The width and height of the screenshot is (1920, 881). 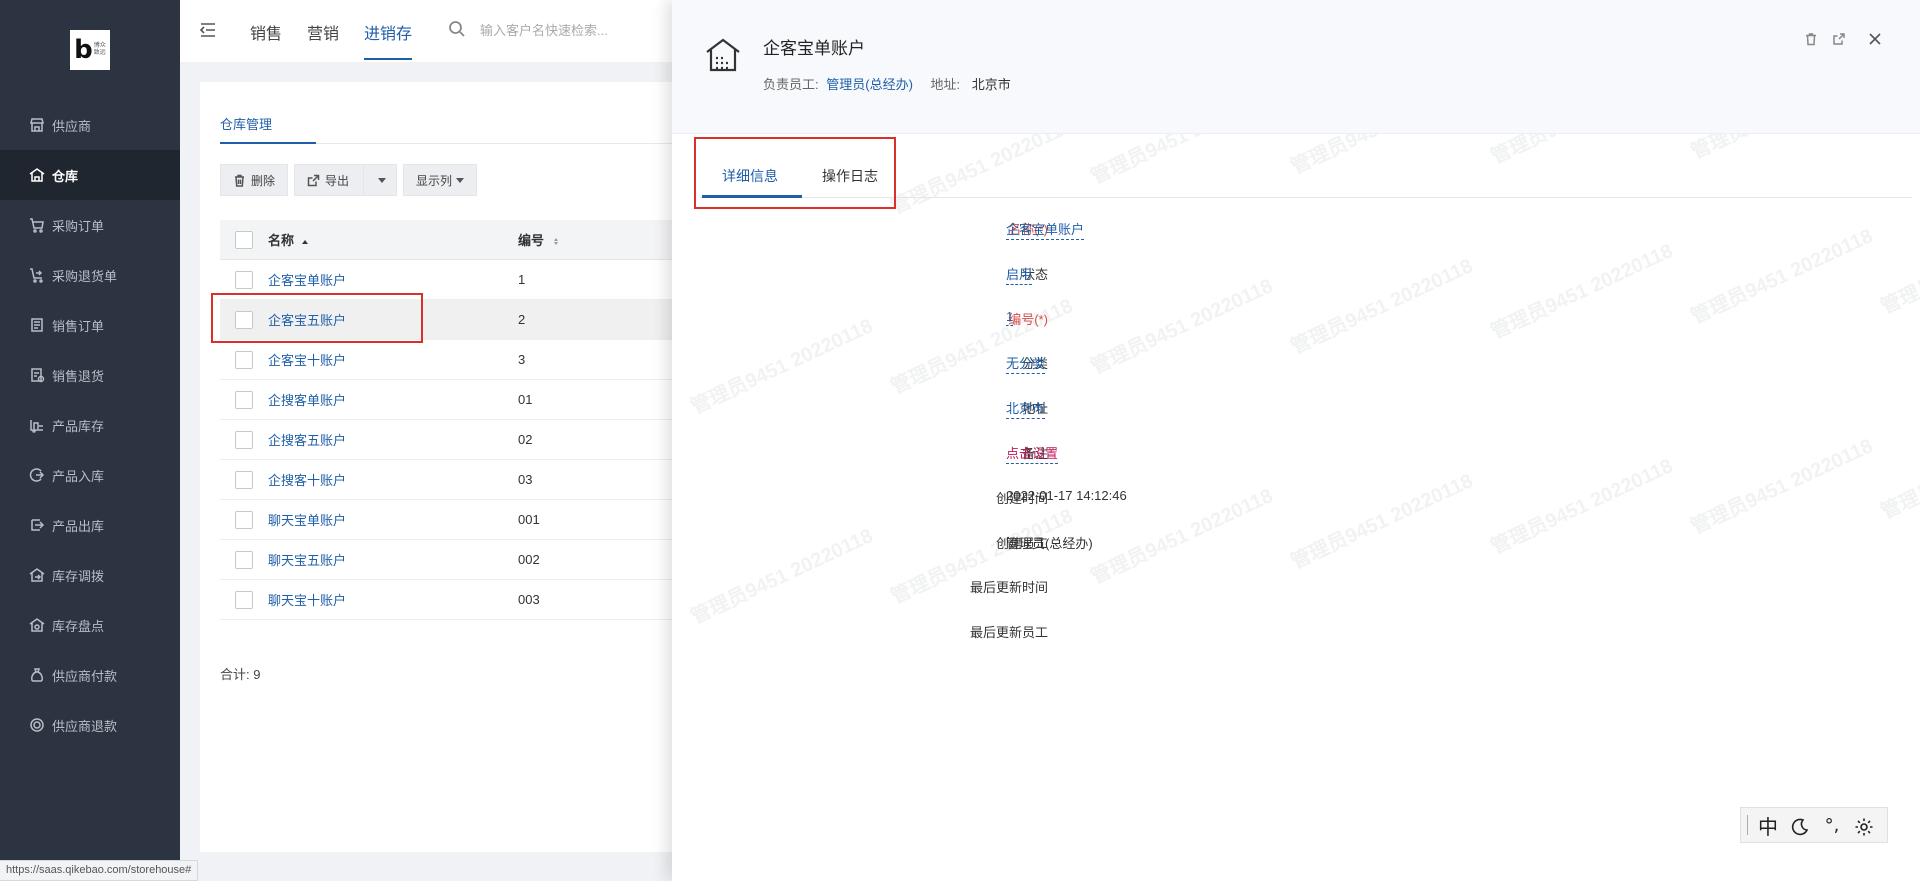 What do you see at coordinates (393, 239) in the screenshot?
I see `column-header-name: 名称` at bounding box center [393, 239].